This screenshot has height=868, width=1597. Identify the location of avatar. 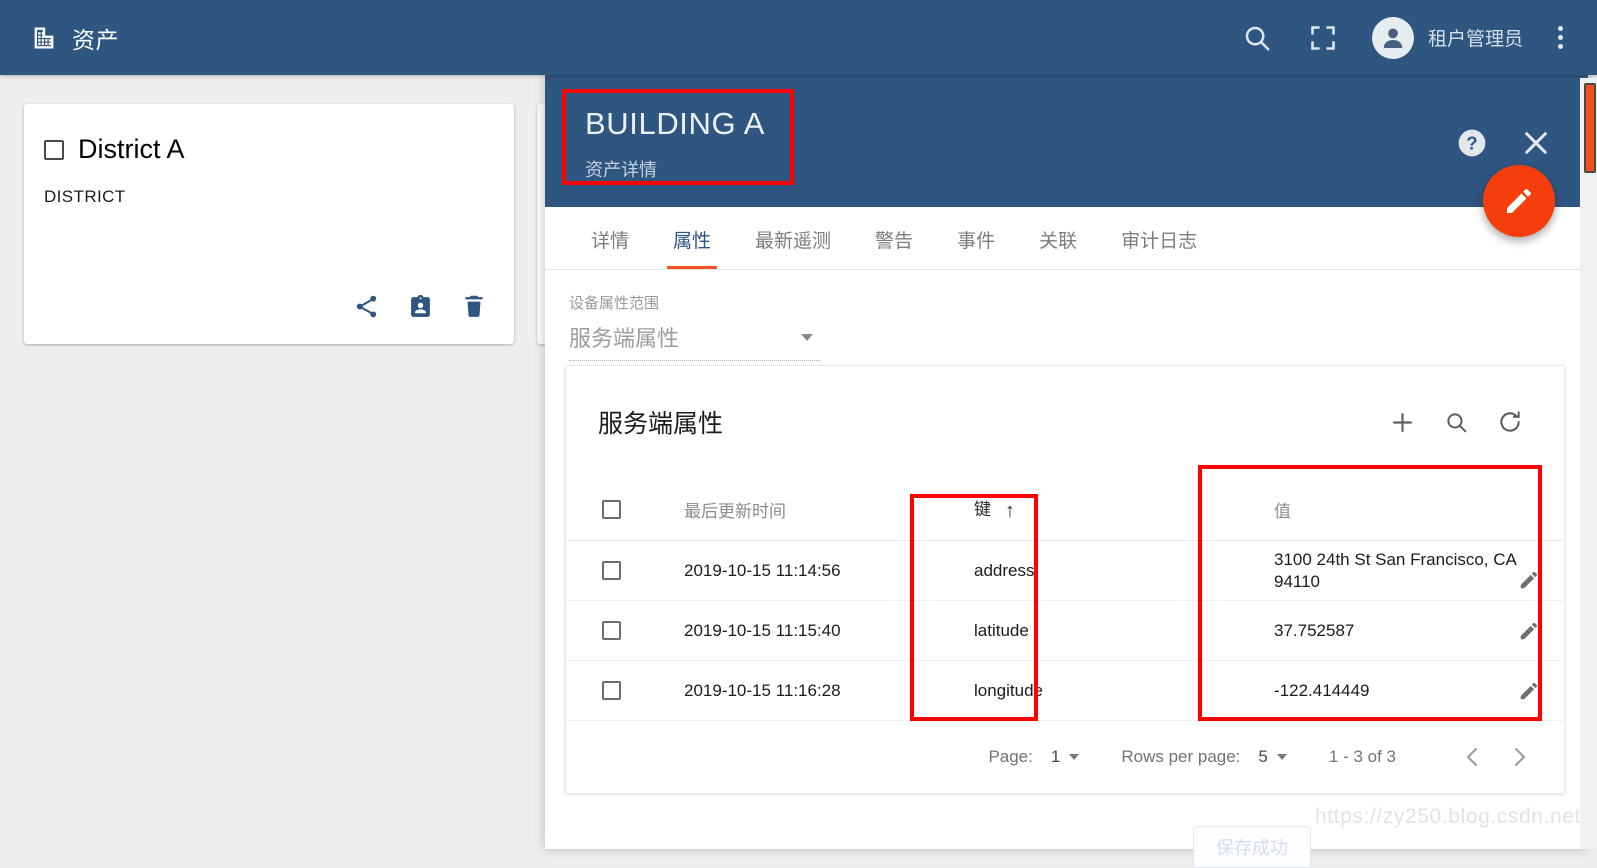
(1392, 37).